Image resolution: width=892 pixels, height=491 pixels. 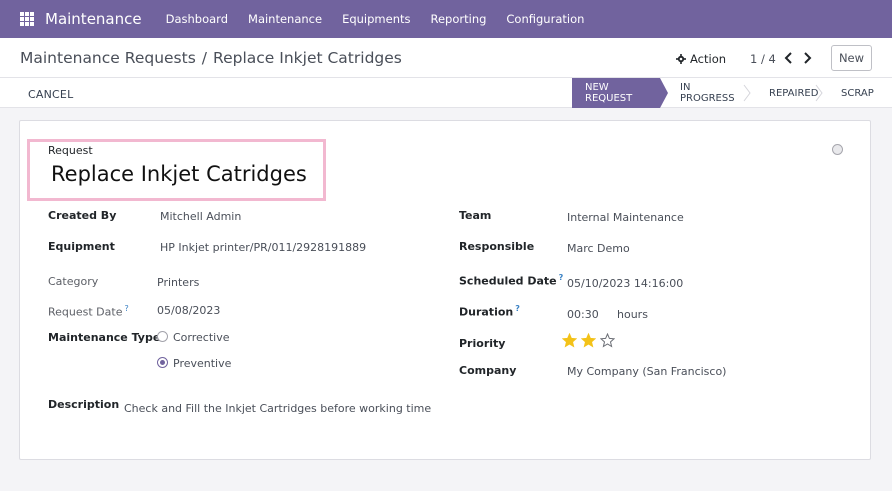 I want to click on responsible-label: Responsible, so click(x=497, y=246).